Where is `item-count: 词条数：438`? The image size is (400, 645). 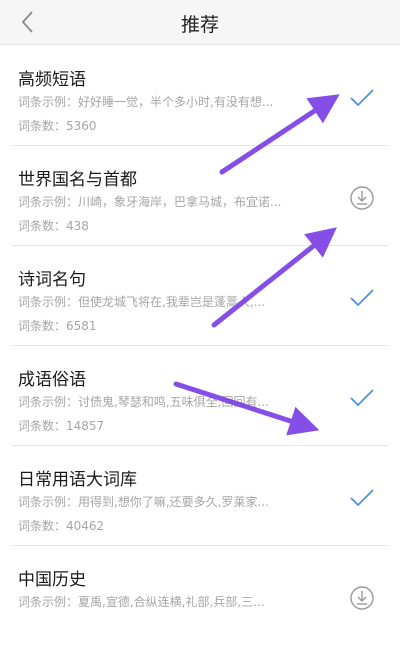 item-count: 词条数：438 is located at coordinates (53, 226).